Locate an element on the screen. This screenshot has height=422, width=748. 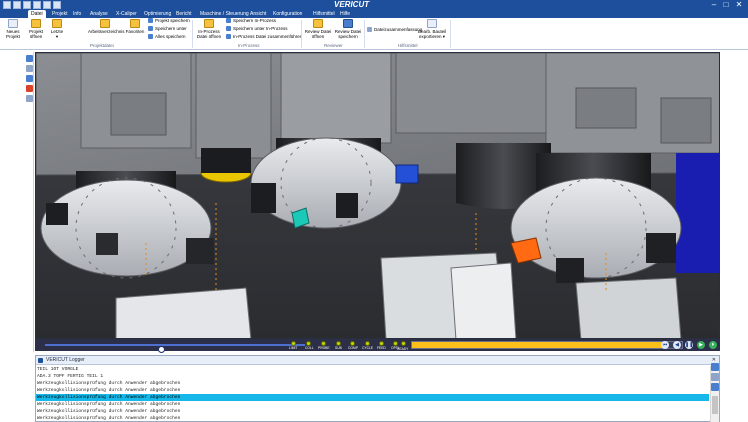
logger-filter-icon is located at coordinates (715, 377).